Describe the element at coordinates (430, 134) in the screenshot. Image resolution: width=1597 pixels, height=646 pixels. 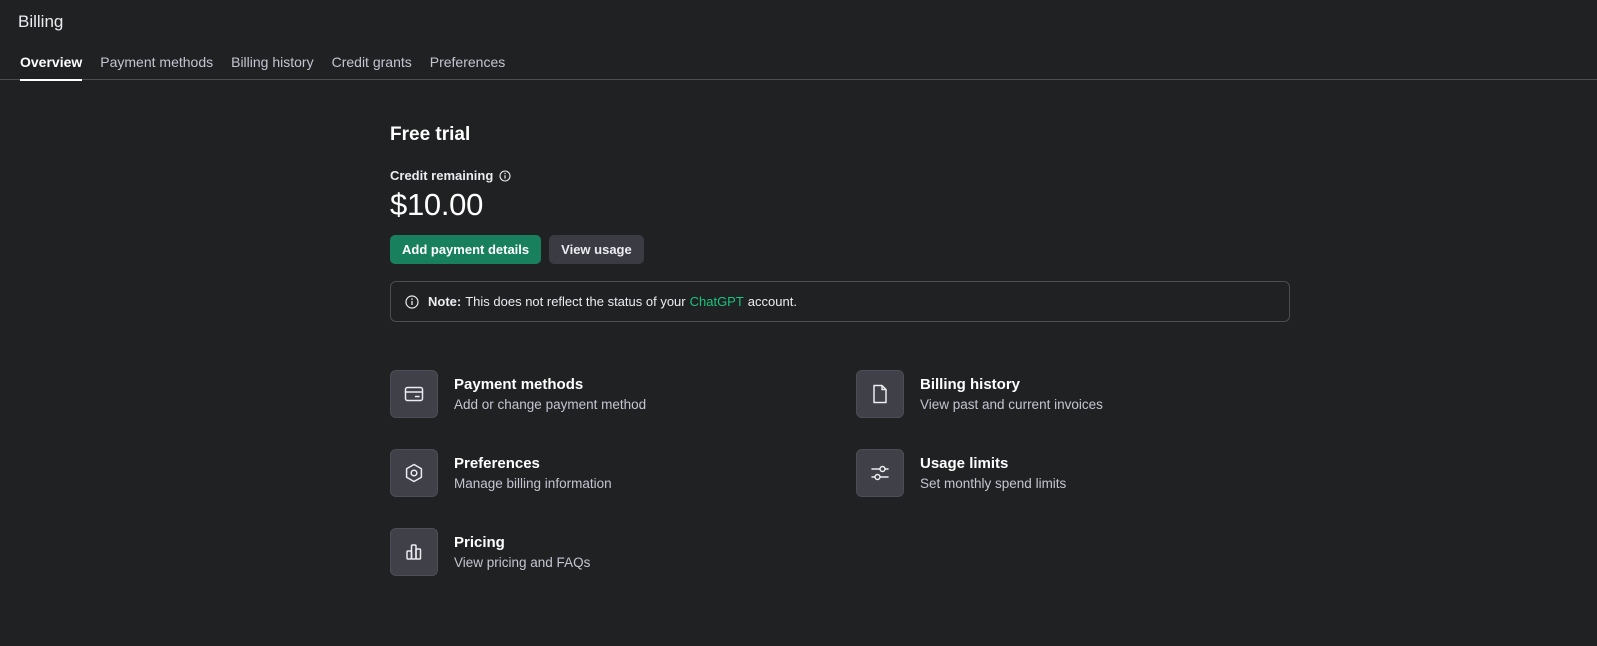
I see `plan-name: Free trial` at that location.